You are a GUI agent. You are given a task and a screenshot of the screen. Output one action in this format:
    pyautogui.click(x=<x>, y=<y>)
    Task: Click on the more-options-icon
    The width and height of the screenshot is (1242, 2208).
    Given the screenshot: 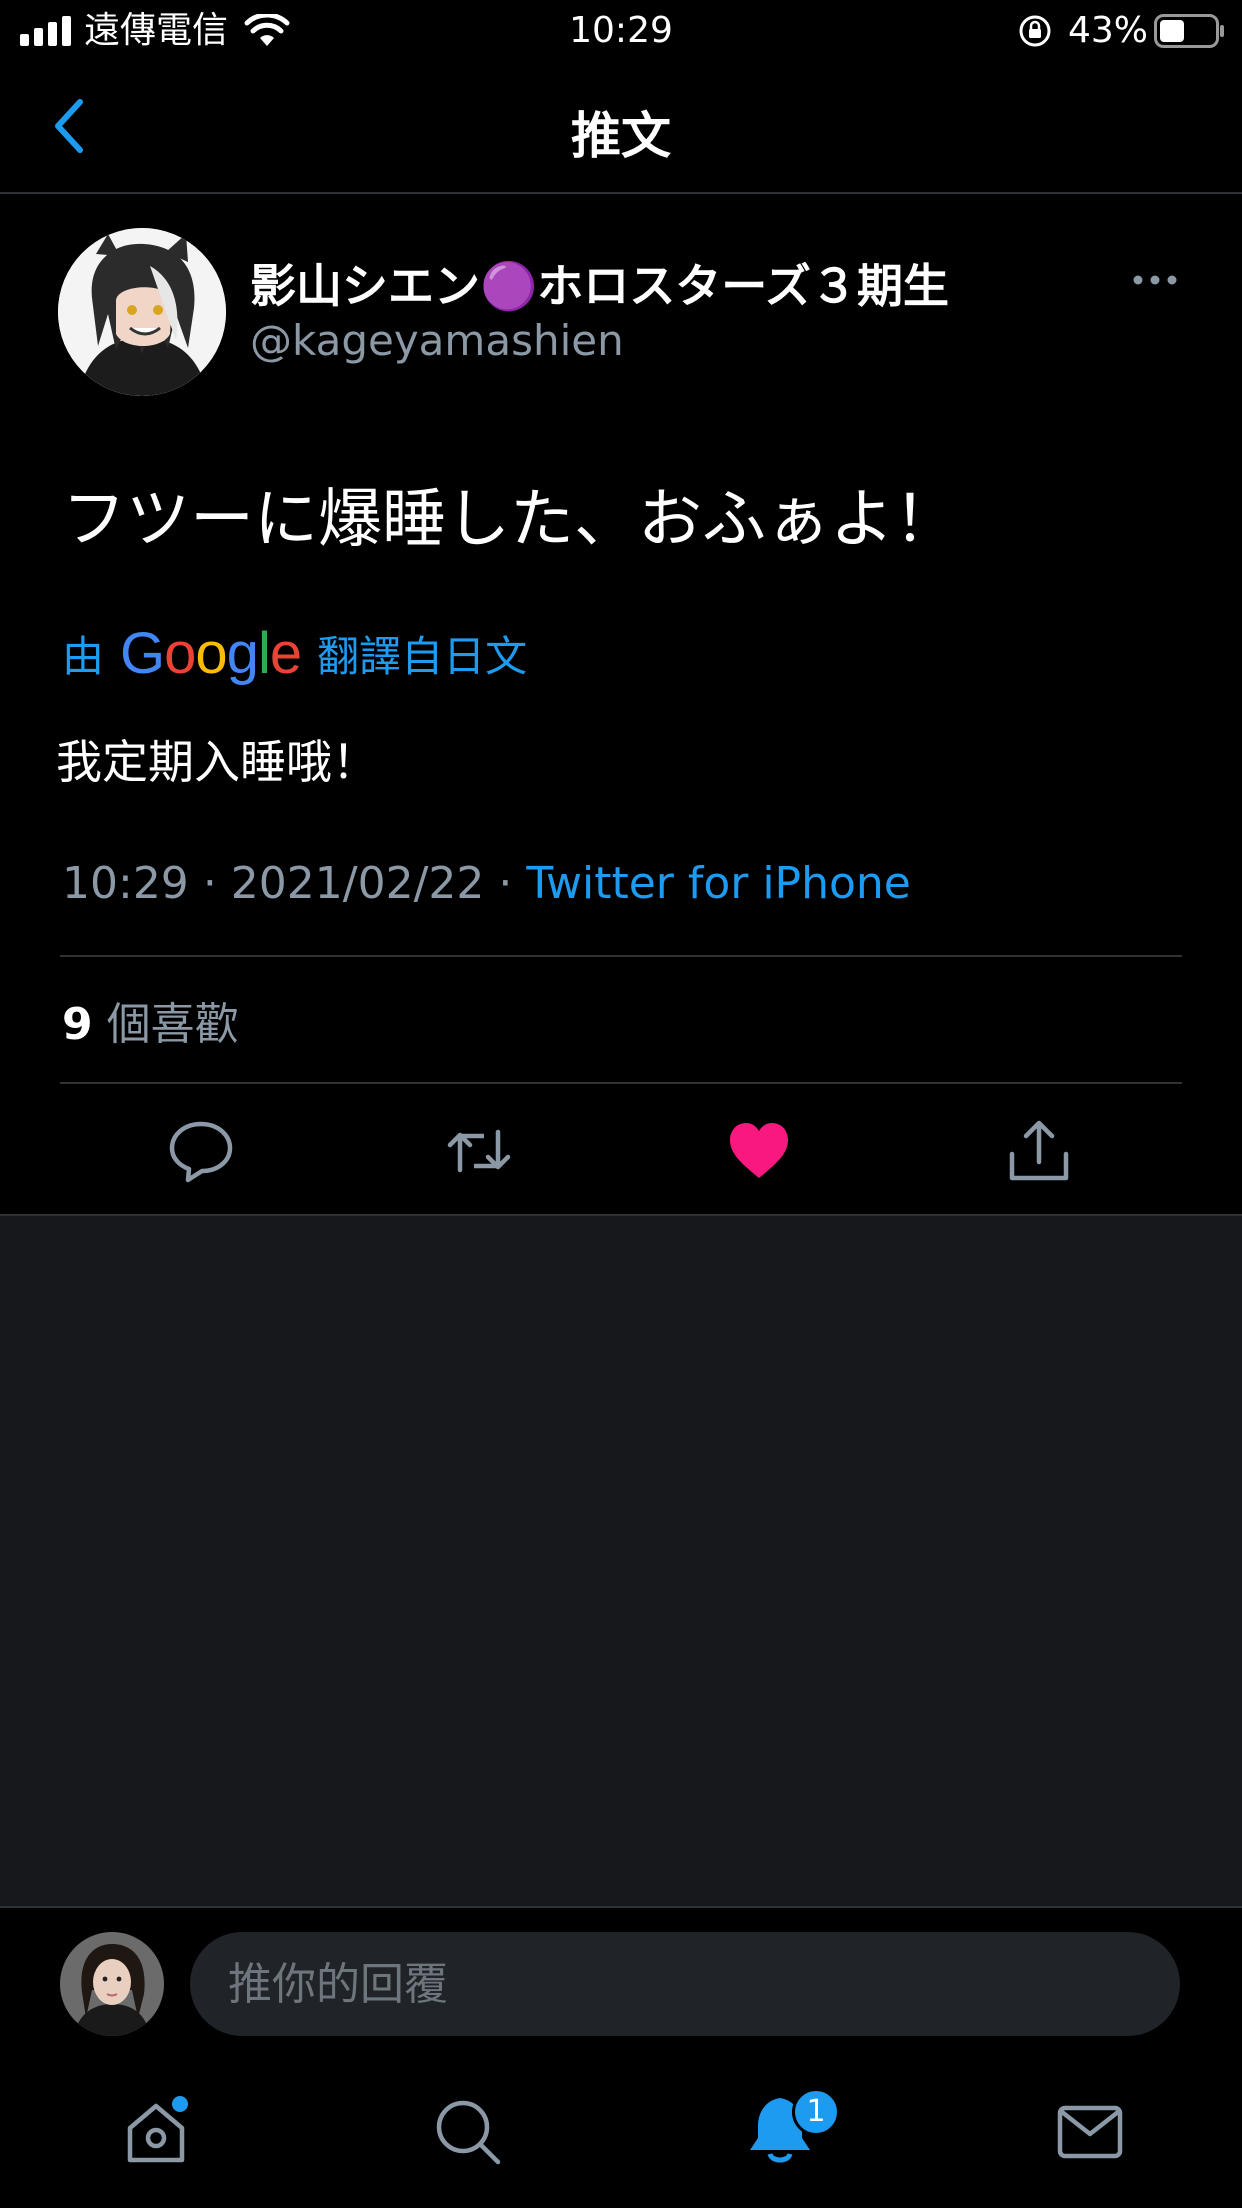 What is the action you would take?
    pyautogui.click(x=1155, y=280)
    